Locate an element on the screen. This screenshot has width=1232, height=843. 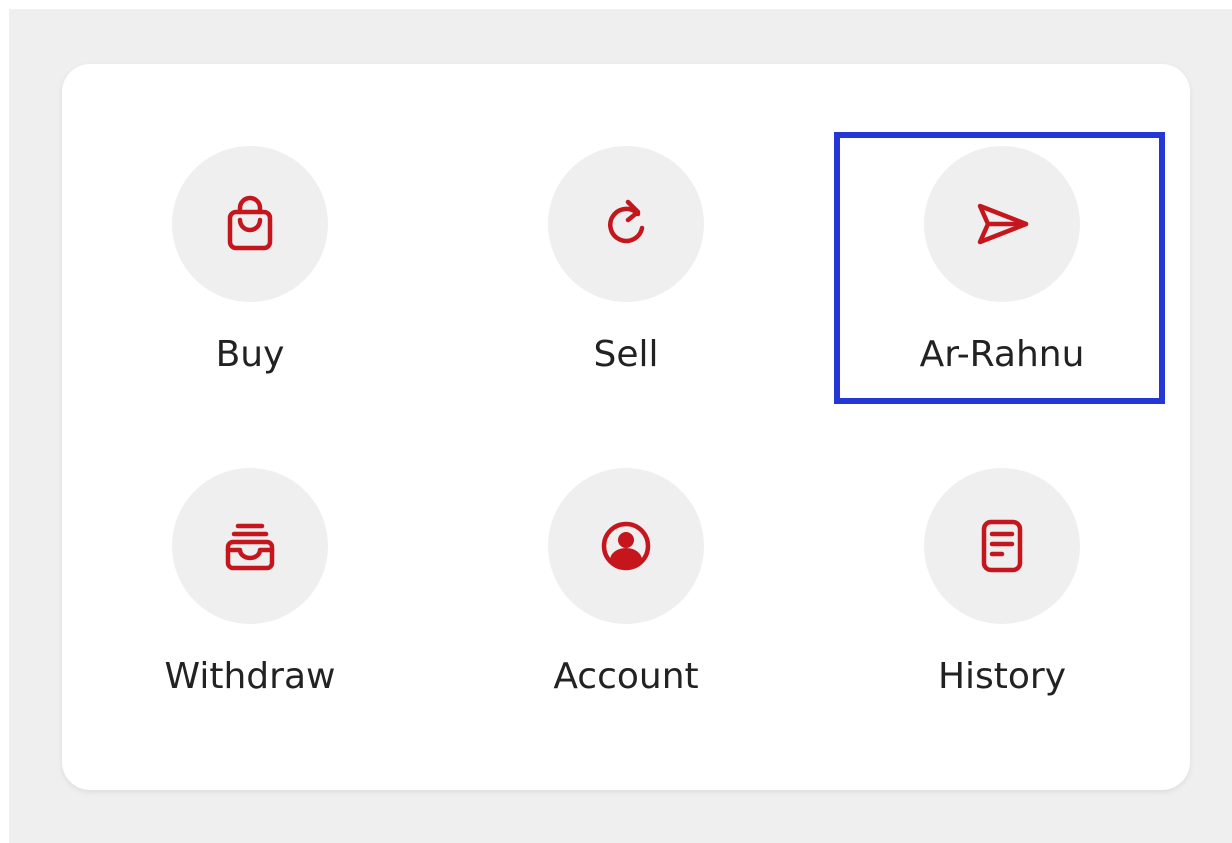
menu-item-buy: Buy is located at coordinates (232, 219).